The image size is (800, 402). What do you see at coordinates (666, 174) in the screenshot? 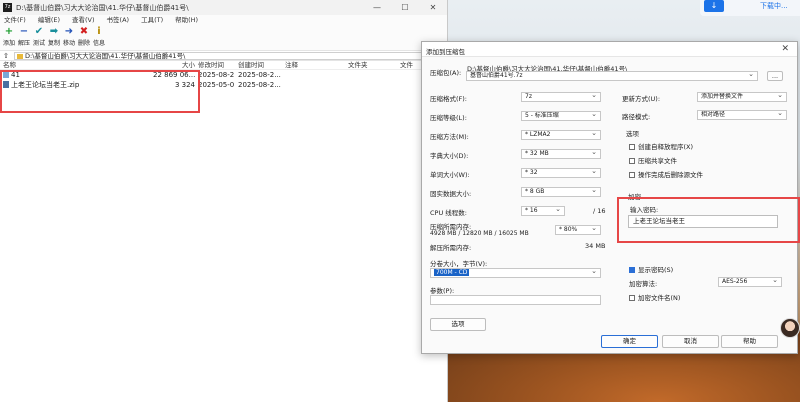
I see `delete-after-checkbox: 操作完成后删除源文件` at bounding box center [666, 174].